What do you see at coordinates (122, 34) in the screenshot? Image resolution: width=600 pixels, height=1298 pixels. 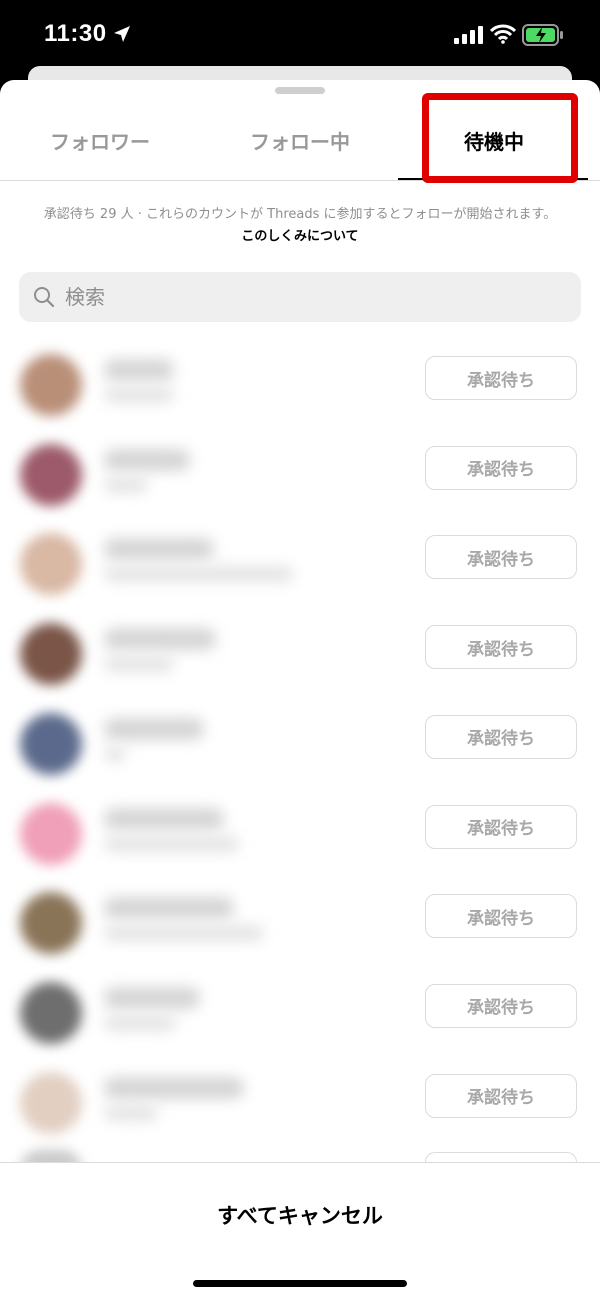 I see `location-arrow-icon` at bounding box center [122, 34].